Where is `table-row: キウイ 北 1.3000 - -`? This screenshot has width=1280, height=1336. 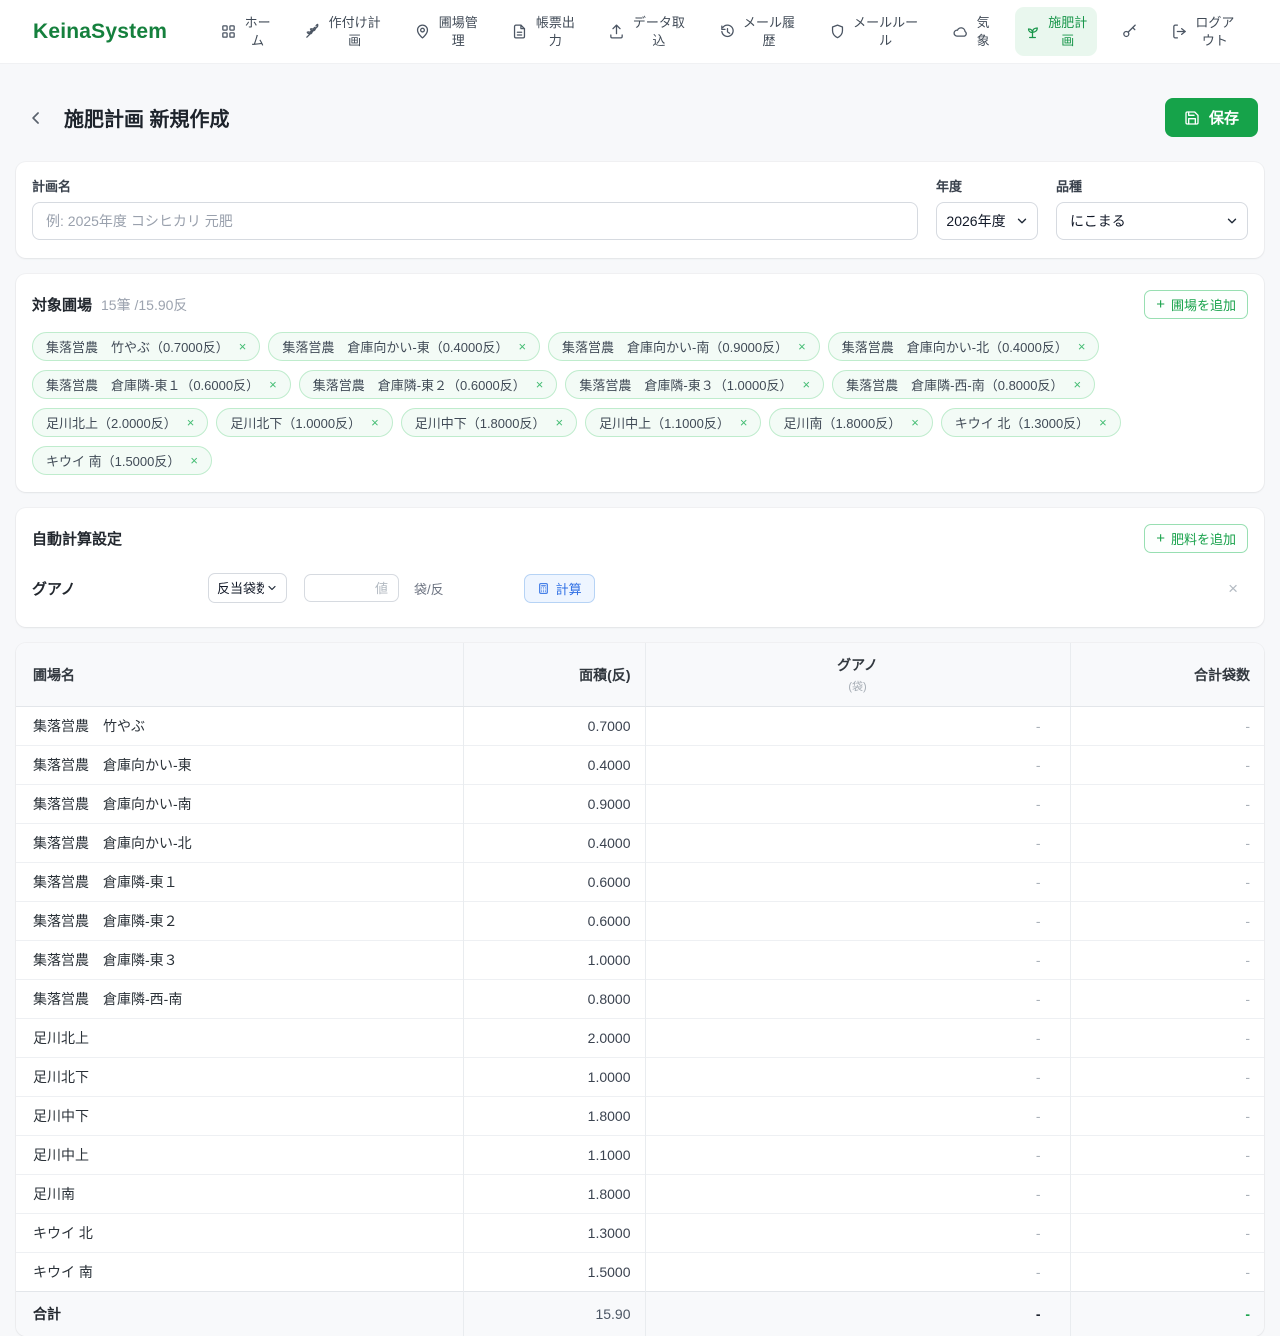
table-row: キウイ 北 1.3000 - - is located at coordinates (640, 1233).